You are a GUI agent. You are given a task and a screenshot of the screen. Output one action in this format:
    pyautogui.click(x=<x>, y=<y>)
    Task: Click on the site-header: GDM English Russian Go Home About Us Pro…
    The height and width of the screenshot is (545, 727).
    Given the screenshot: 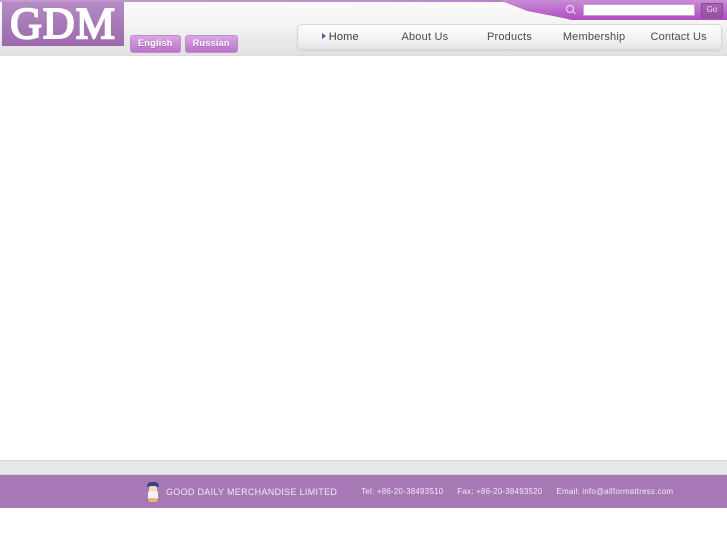 What is the action you would take?
    pyautogui.click(x=363, y=27)
    